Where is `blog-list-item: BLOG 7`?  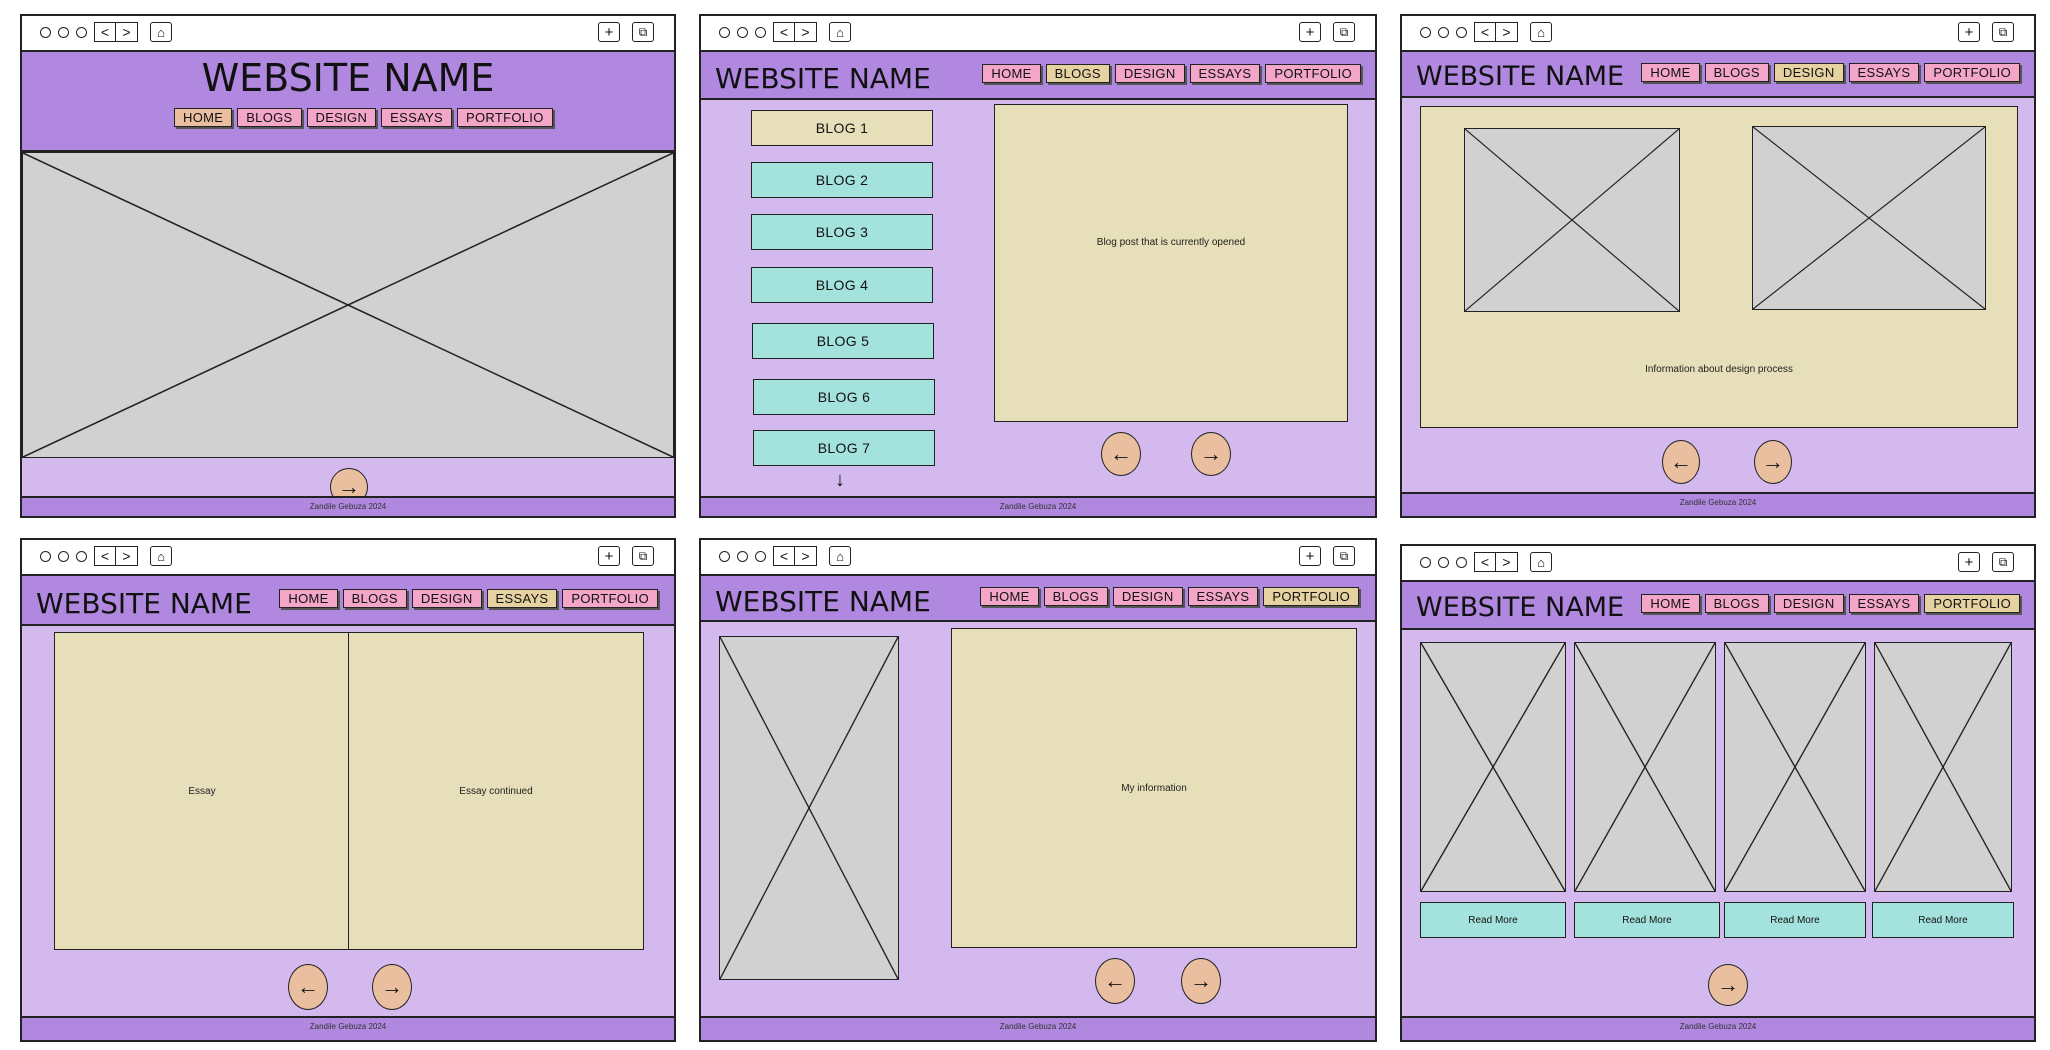 blog-list-item: BLOG 7 is located at coordinates (844, 448).